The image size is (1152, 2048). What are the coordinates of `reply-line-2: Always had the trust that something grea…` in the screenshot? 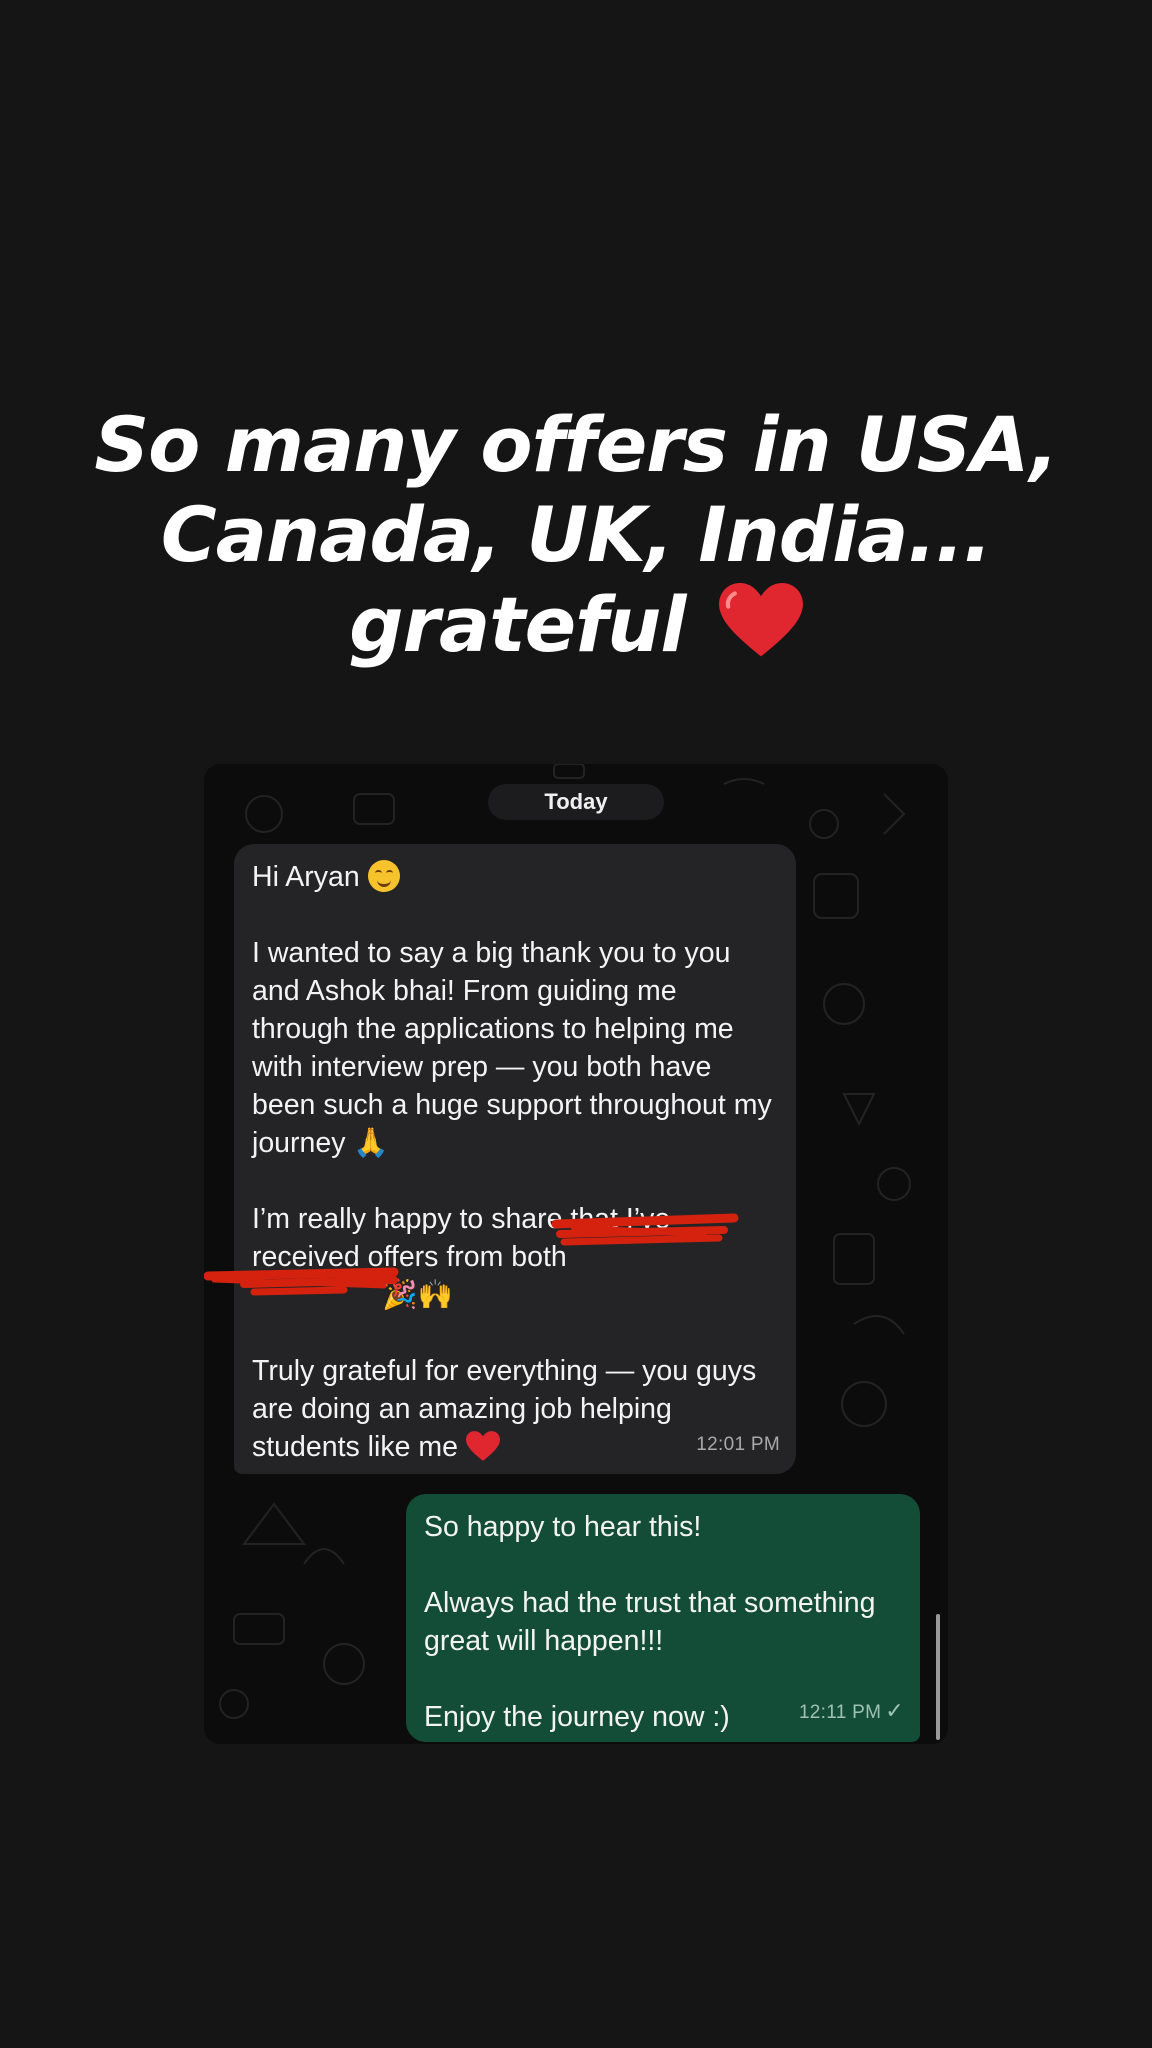 It's located at (650, 1622).